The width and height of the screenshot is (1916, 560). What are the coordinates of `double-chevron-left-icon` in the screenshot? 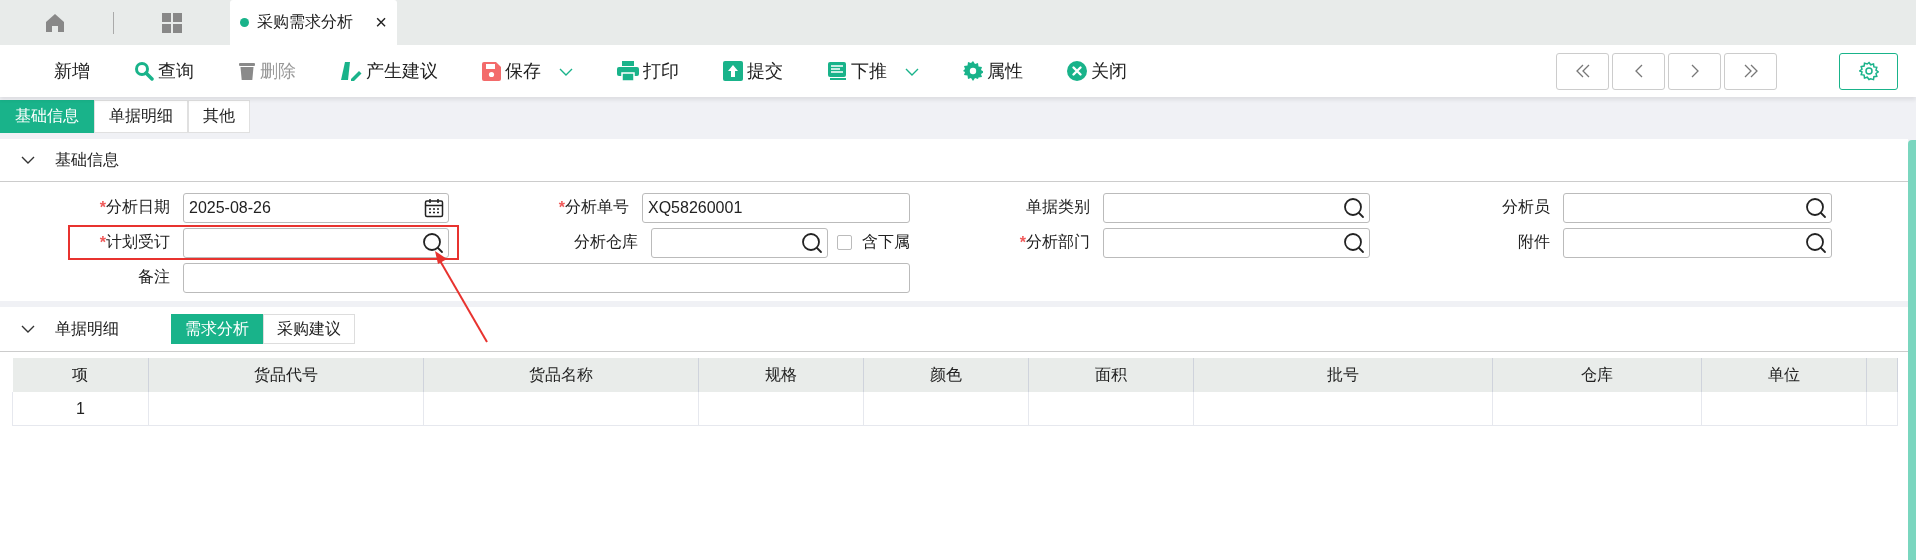 It's located at (1582, 71).